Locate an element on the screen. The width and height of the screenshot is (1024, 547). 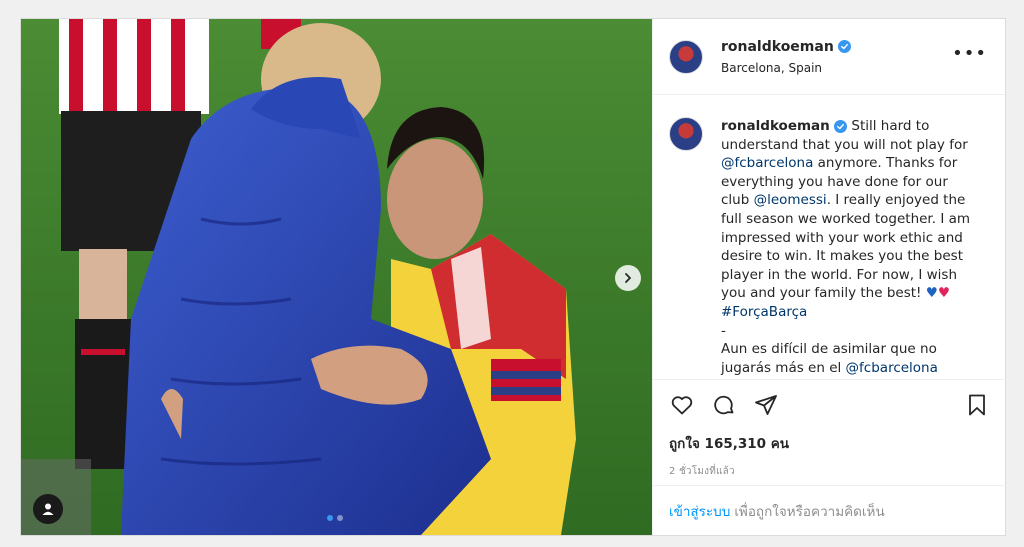
post-actions: ถูกใจ 165,310 คน 2 ชั่วโมงที่แล้ว is located at coordinates (829, 429).